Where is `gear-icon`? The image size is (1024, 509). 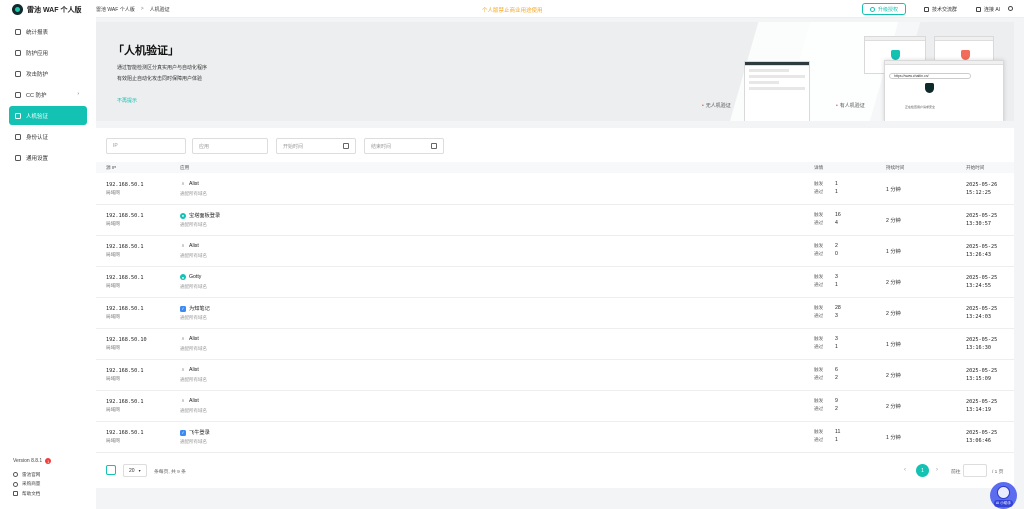 gear-icon is located at coordinates (18, 157).